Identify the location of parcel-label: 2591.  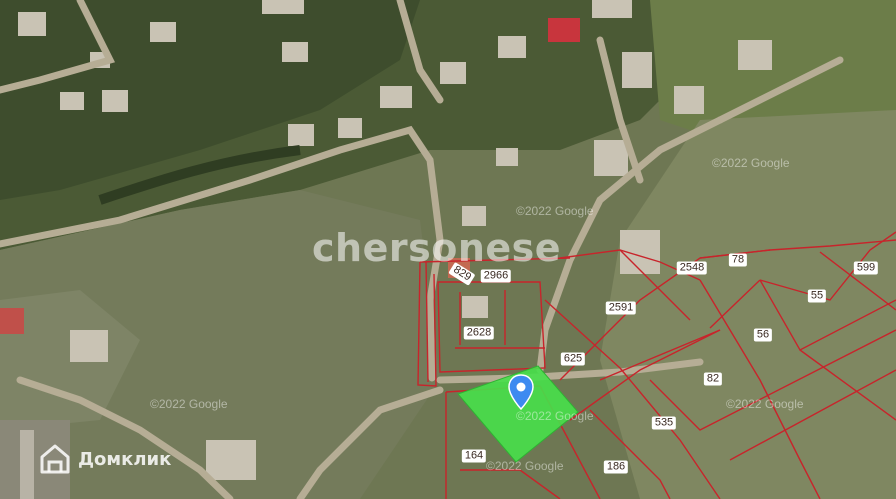
(621, 308).